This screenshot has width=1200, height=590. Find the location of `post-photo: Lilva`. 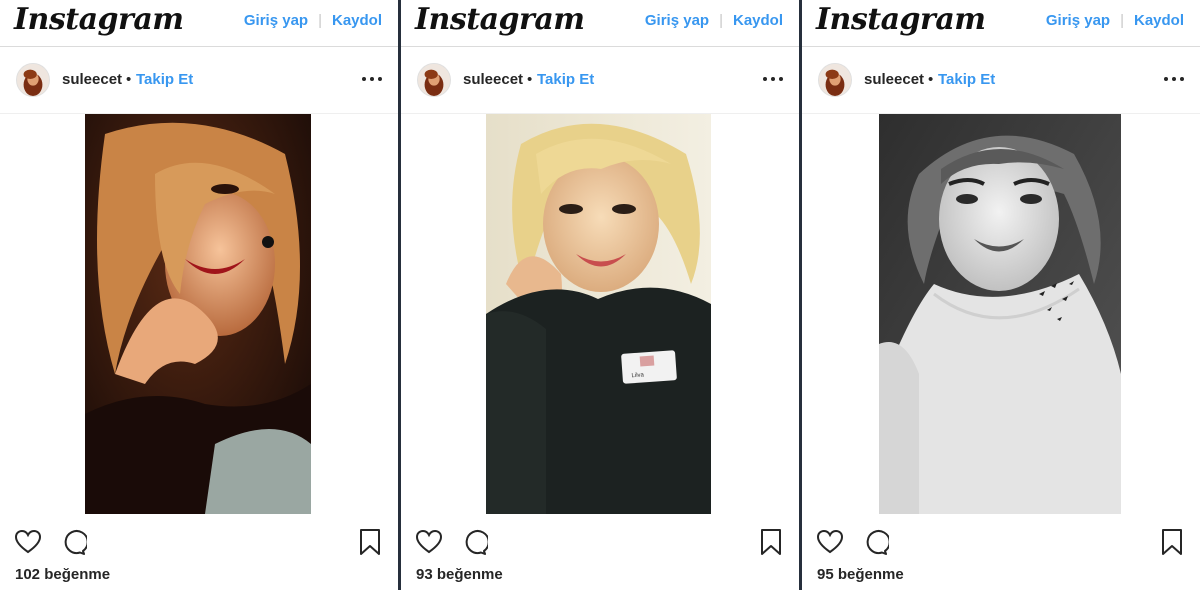

post-photo: Lilva is located at coordinates (598, 314).